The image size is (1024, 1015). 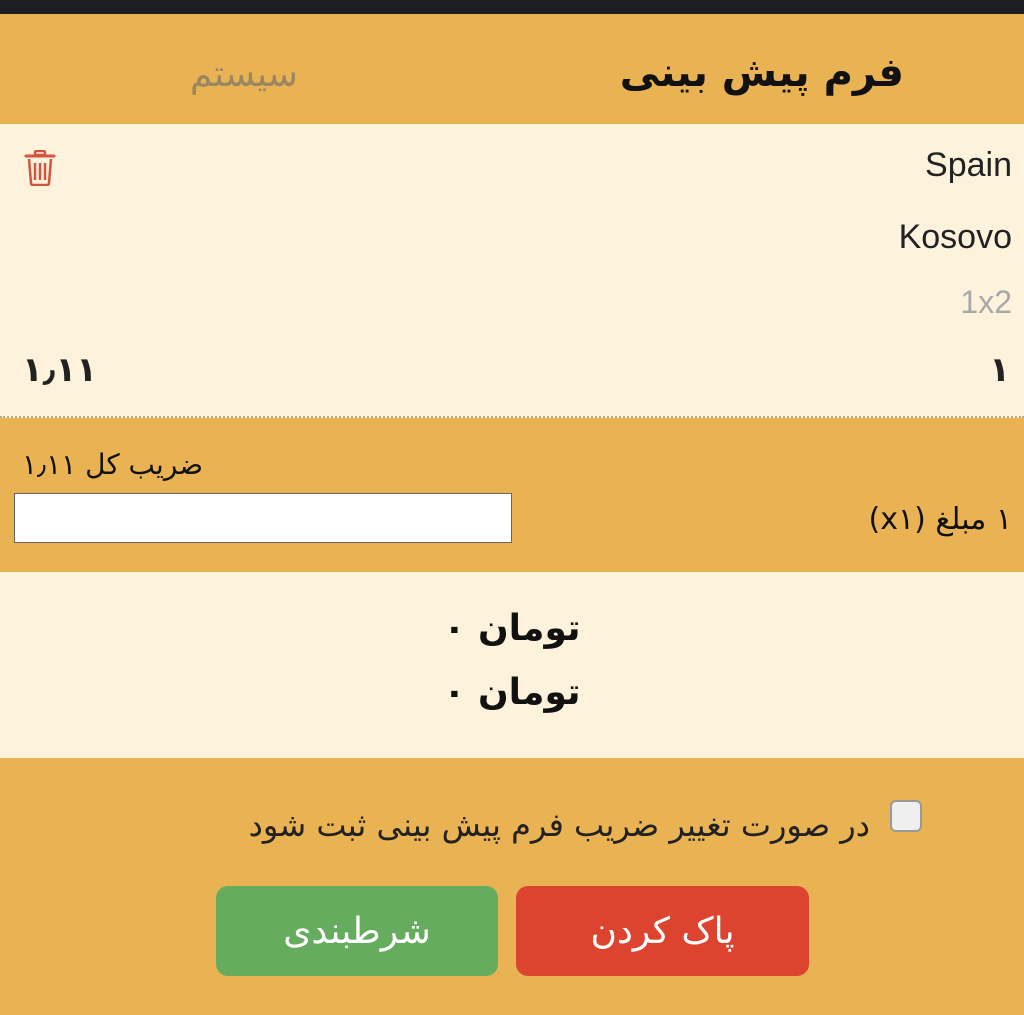 What do you see at coordinates (59, 370) in the screenshot?
I see `bet-odds: ۱٫۱۱` at bounding box center [59, 370].